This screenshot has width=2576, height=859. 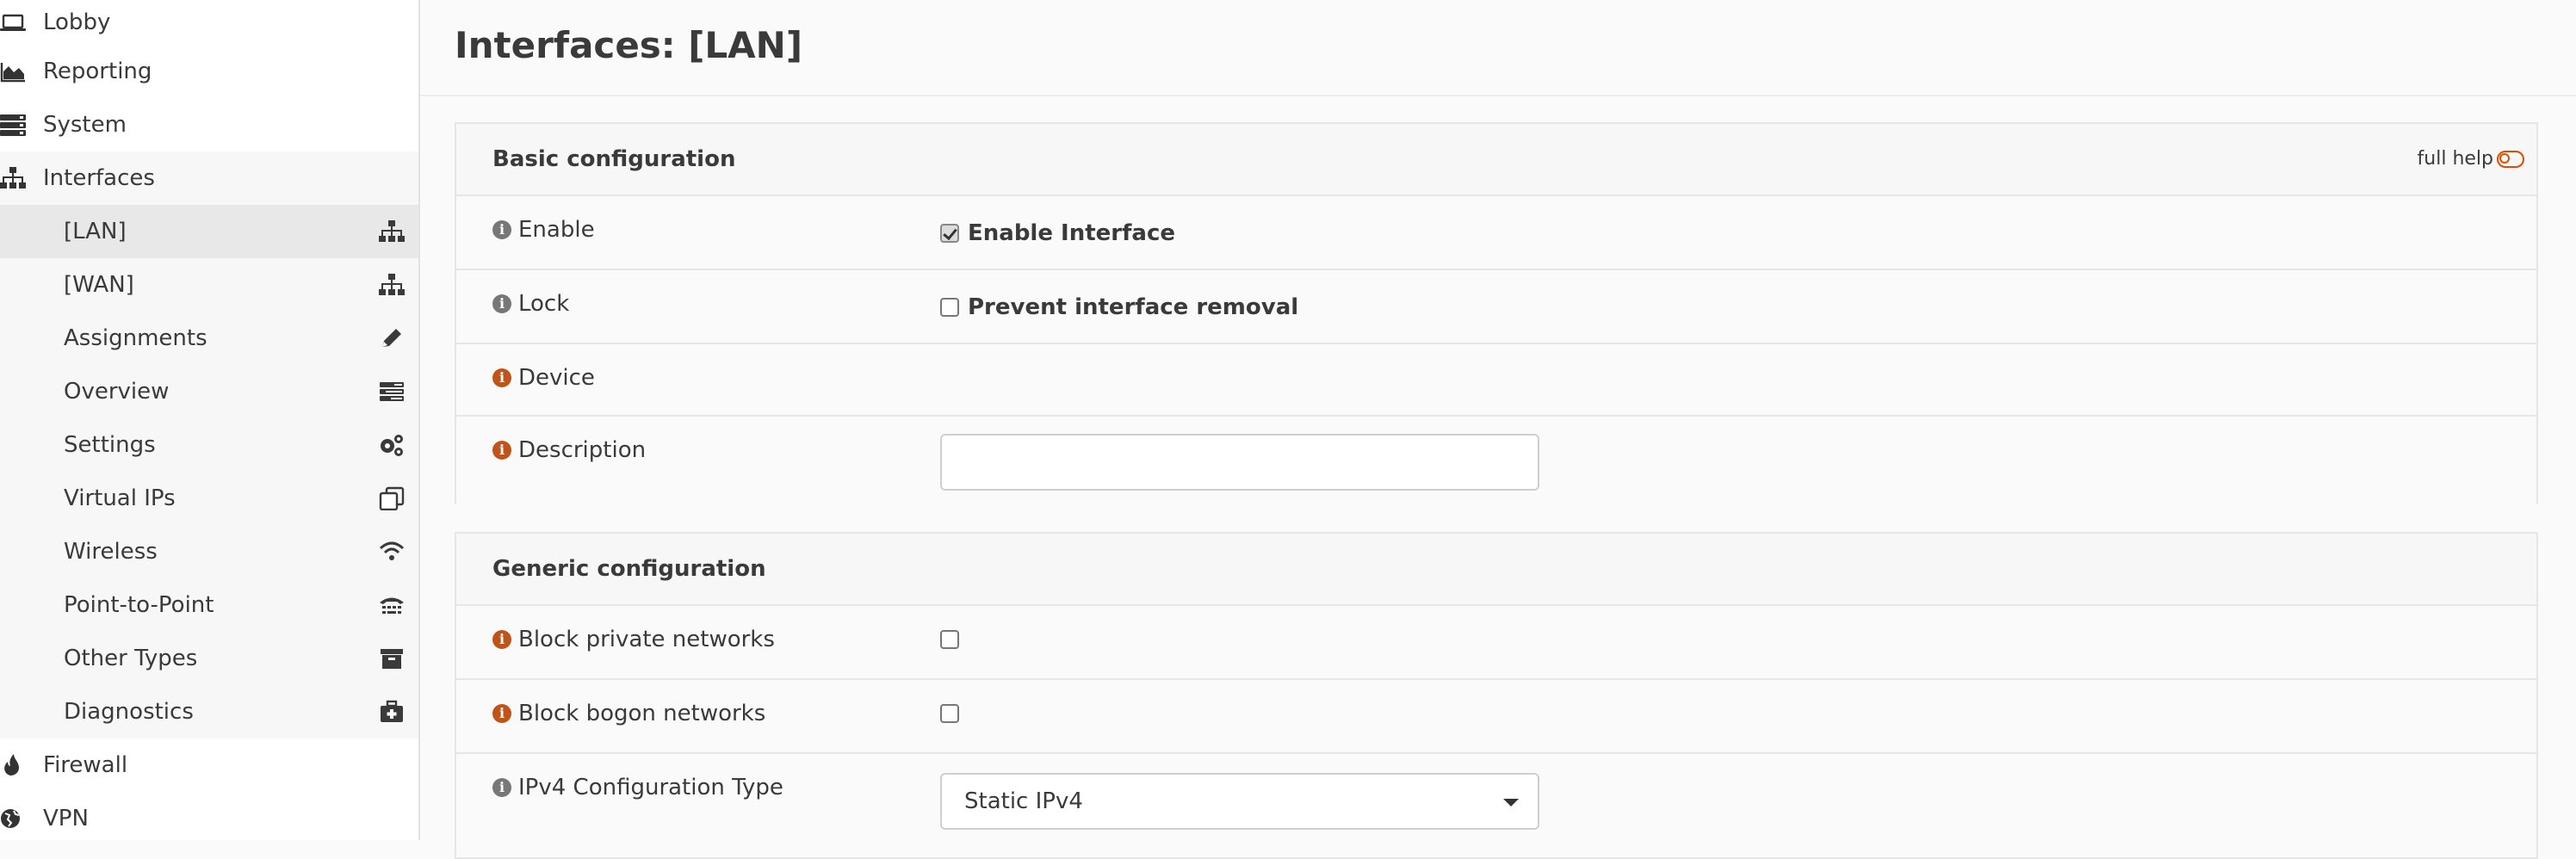 I want to click on enable-label-wrap: i Enable, so click(x=543, y=230).